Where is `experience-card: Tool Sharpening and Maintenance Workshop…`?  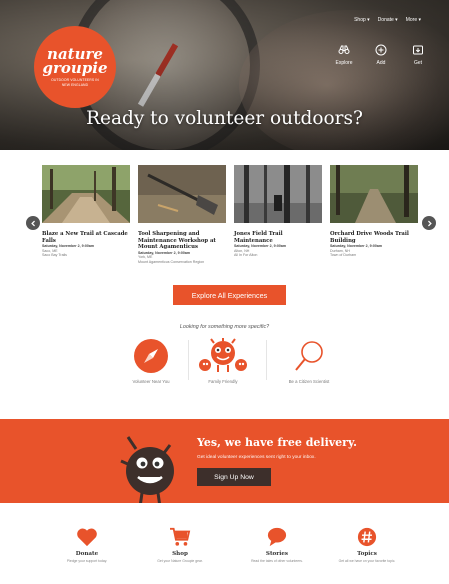 experience-card: Tool Sharpening and Maintenance Workshop… is located at coordinates (182, 215).